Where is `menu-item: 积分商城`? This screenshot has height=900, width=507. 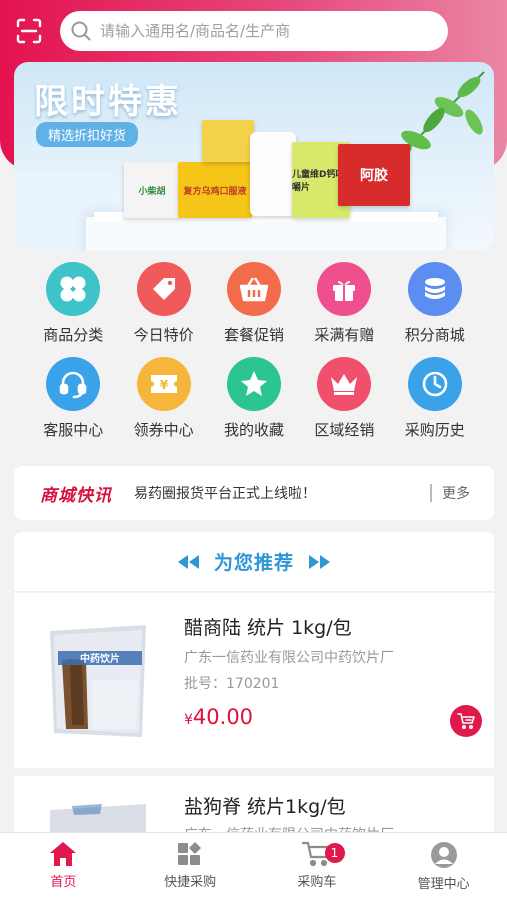
menu-item: 积分商城 is located at coordinates (435, 309).